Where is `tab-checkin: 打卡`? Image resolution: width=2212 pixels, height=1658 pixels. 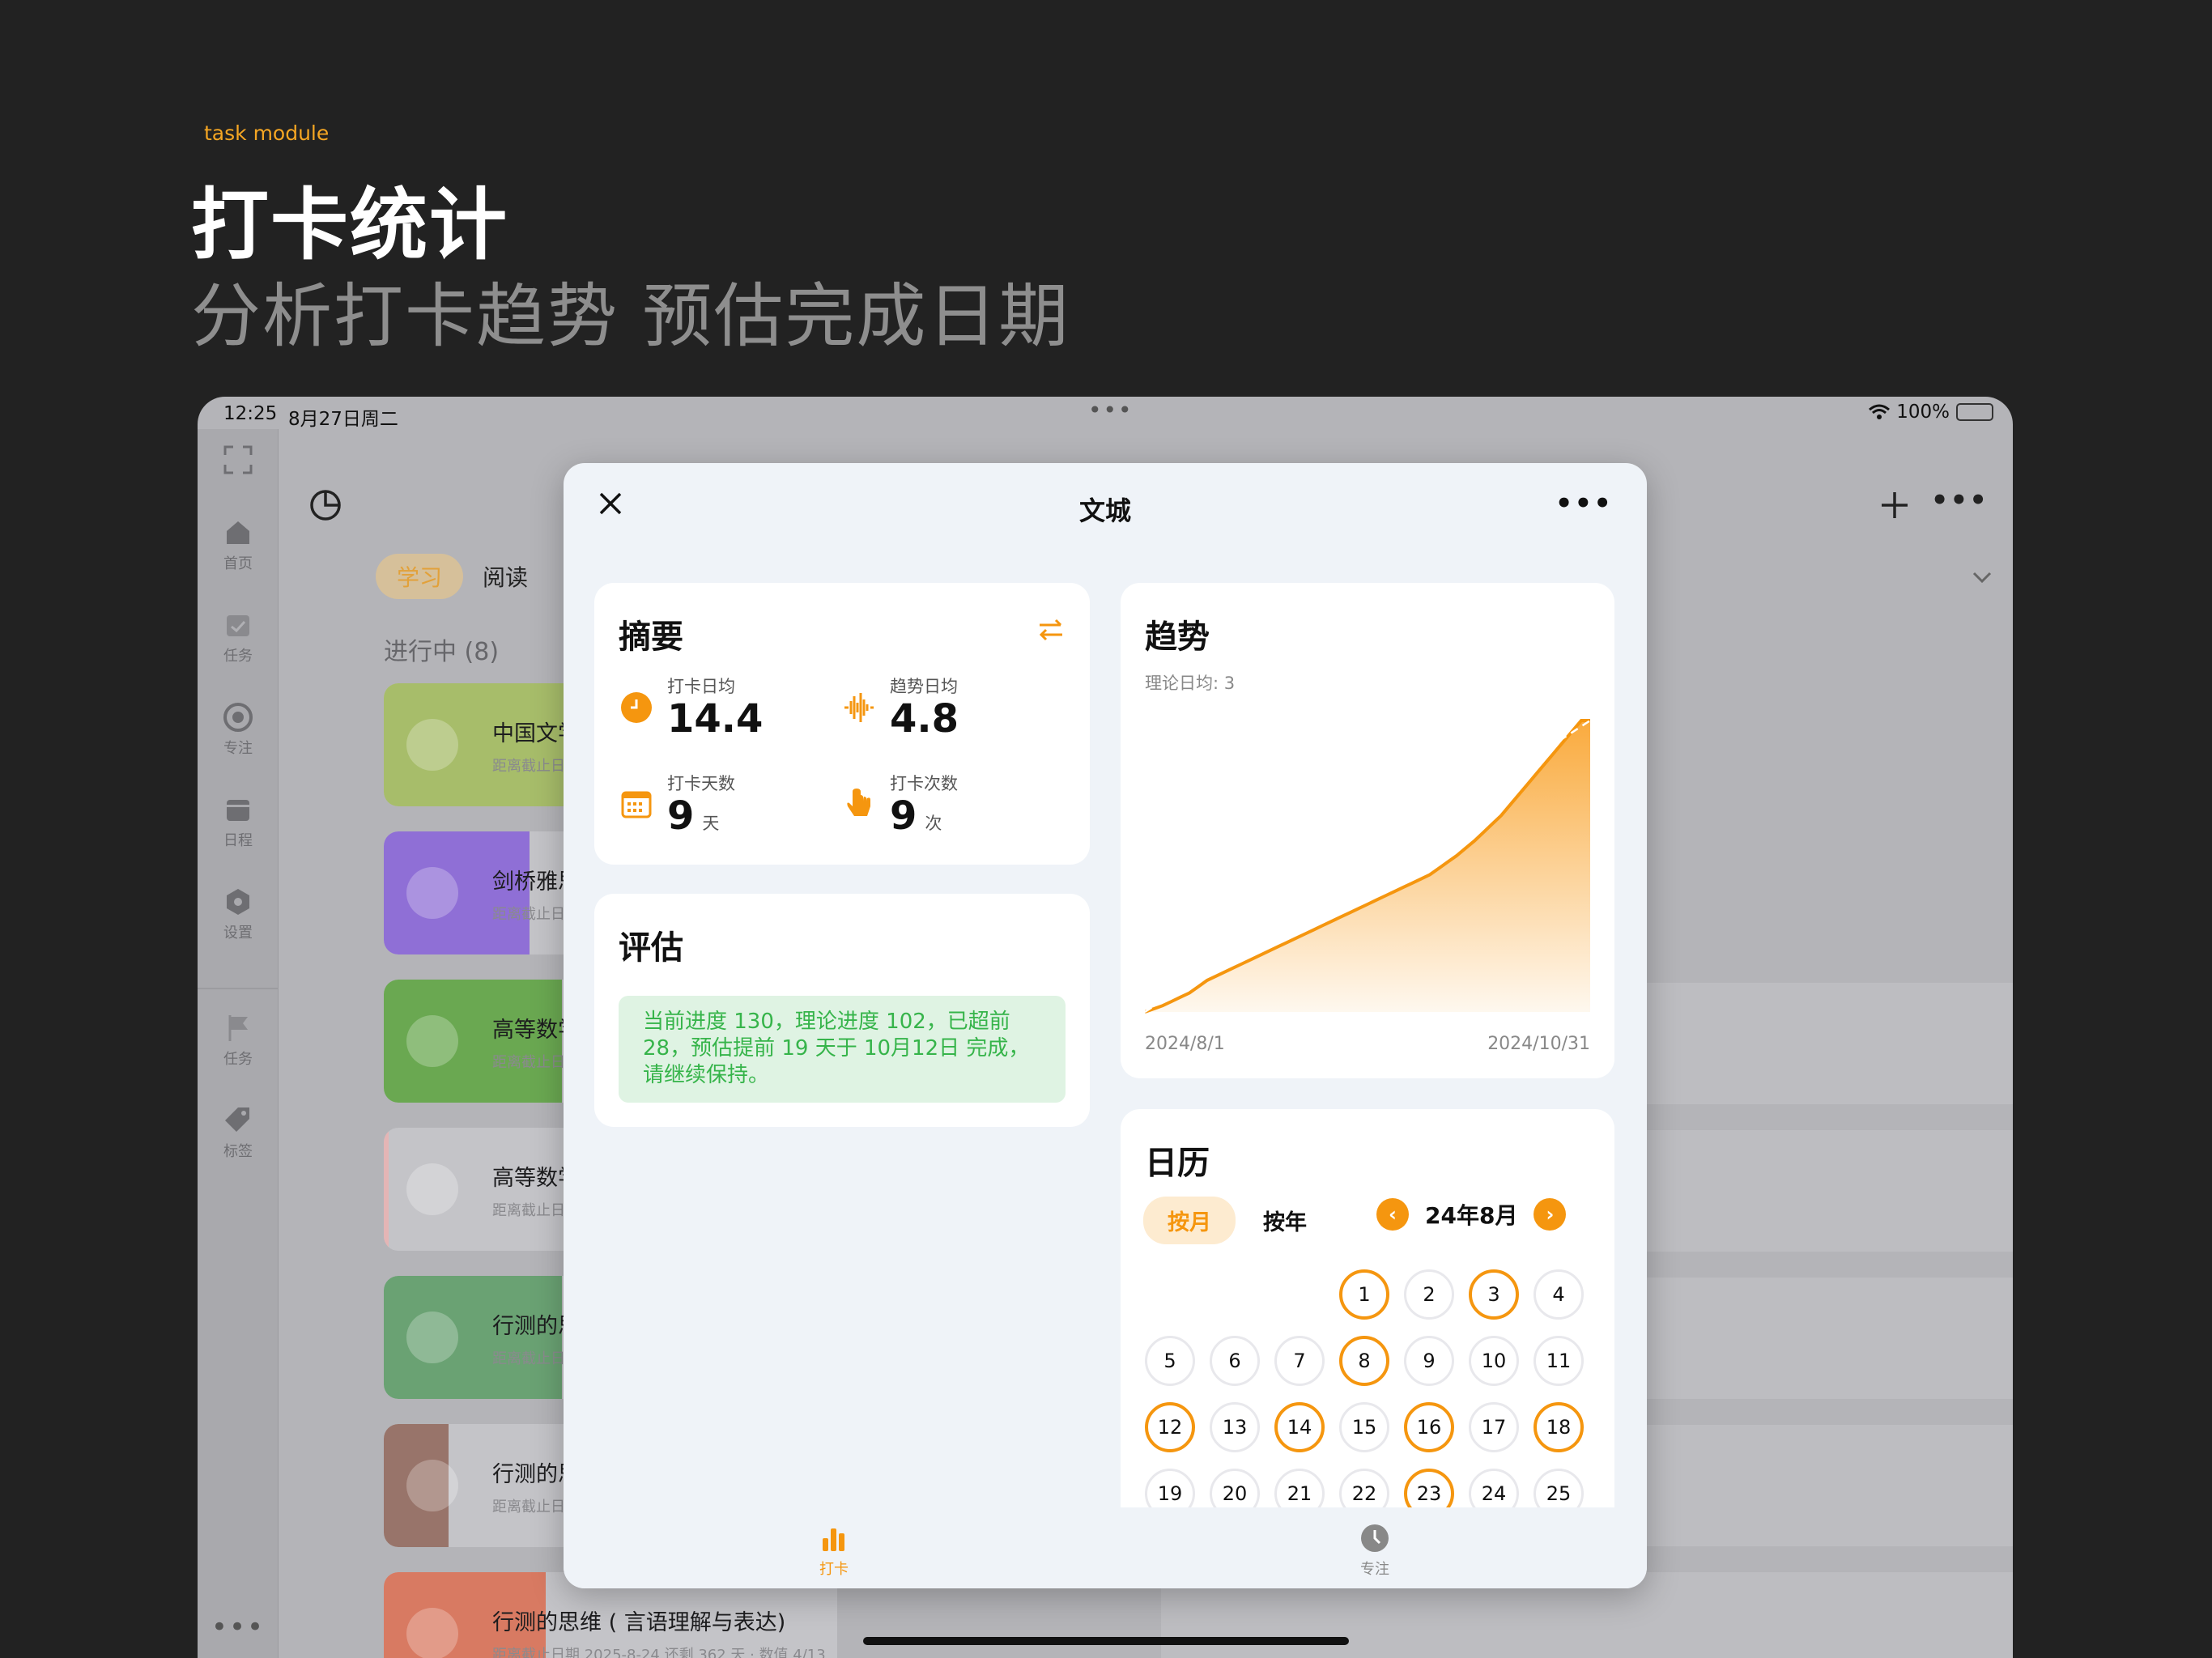
tab-checkin: 打卡 is located at coordinates (834, 1550).